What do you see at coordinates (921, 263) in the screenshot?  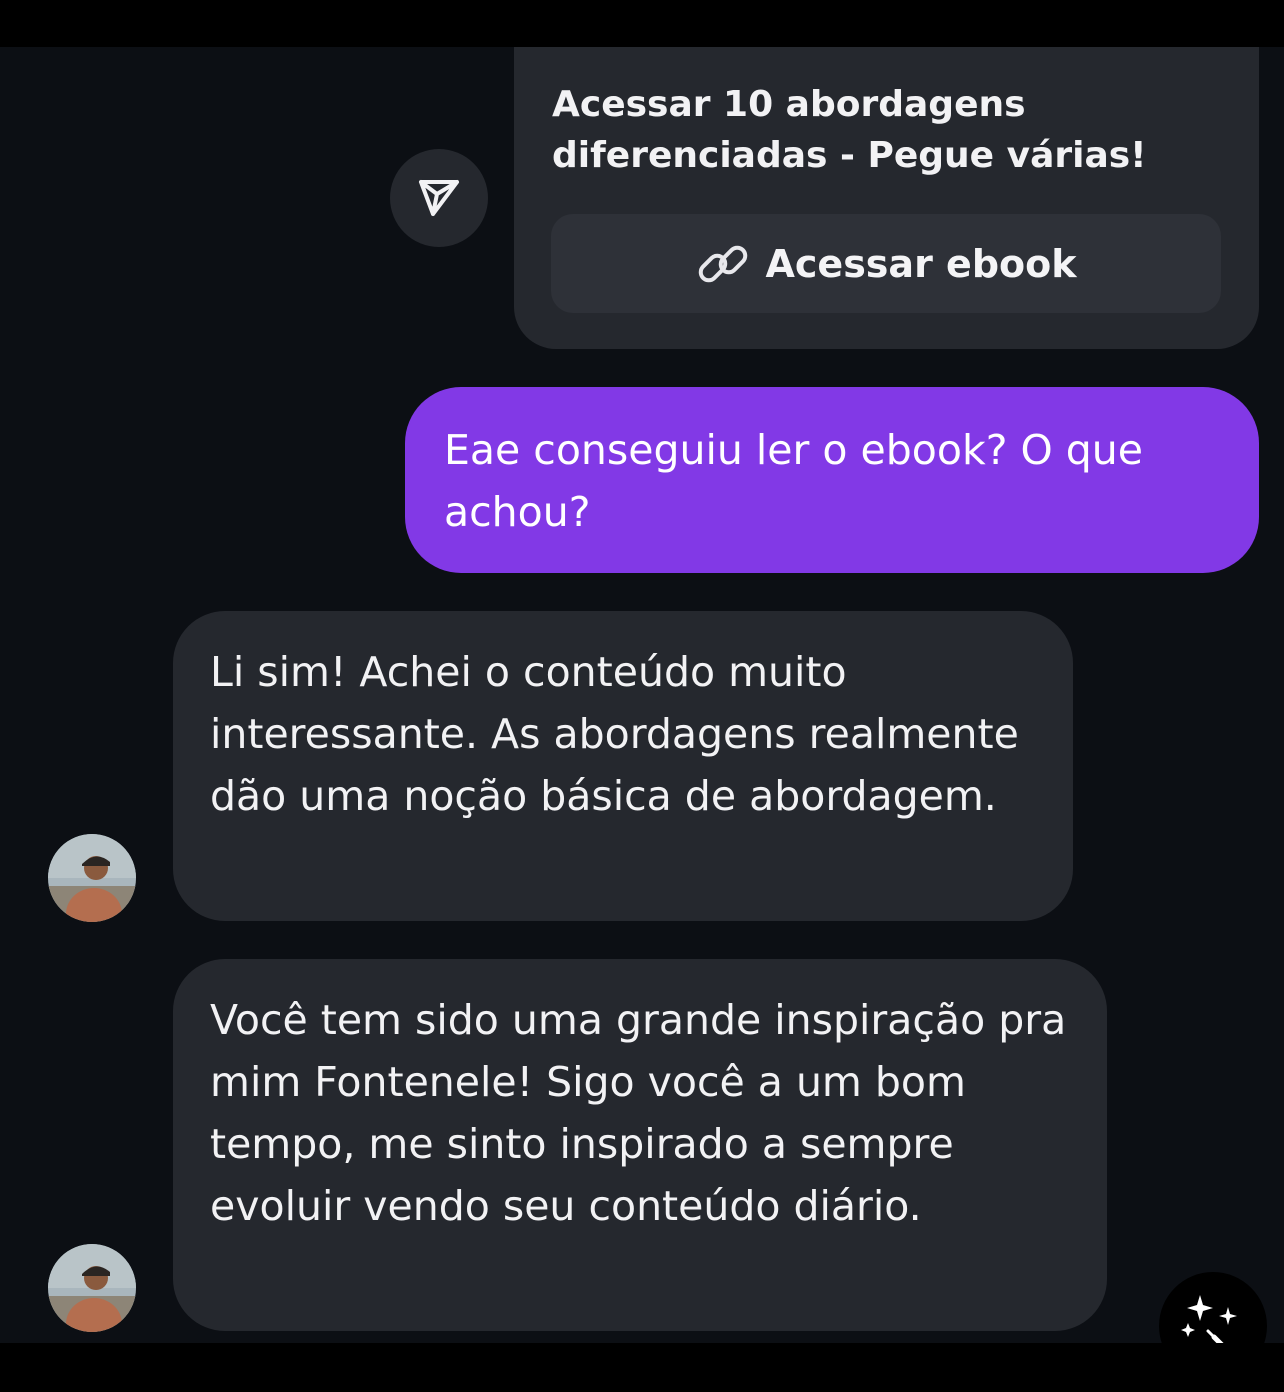 I see `access-ebook-label: Acessar ebook` at bounding box center [921, 263].